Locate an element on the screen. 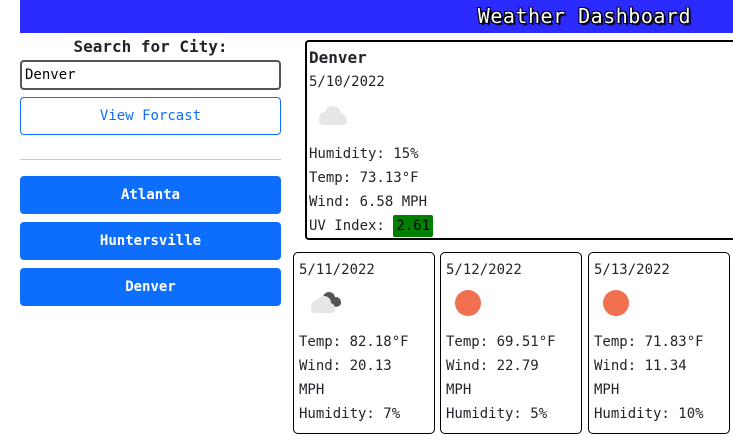  forecast-humidity: Humidity: 7% is located at coordinates (350, 414).